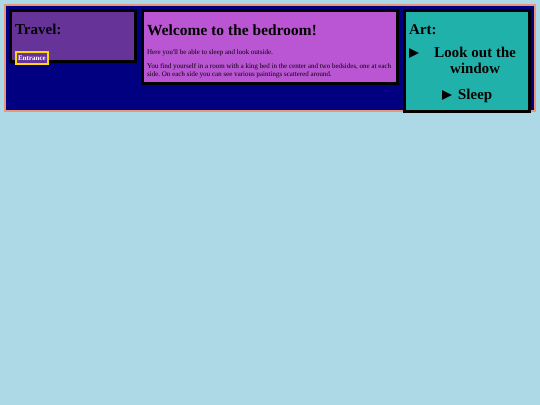  Describe the element at coordinates (467, 61) in the screenshot. I see `action-link: Look out the window` at that location.